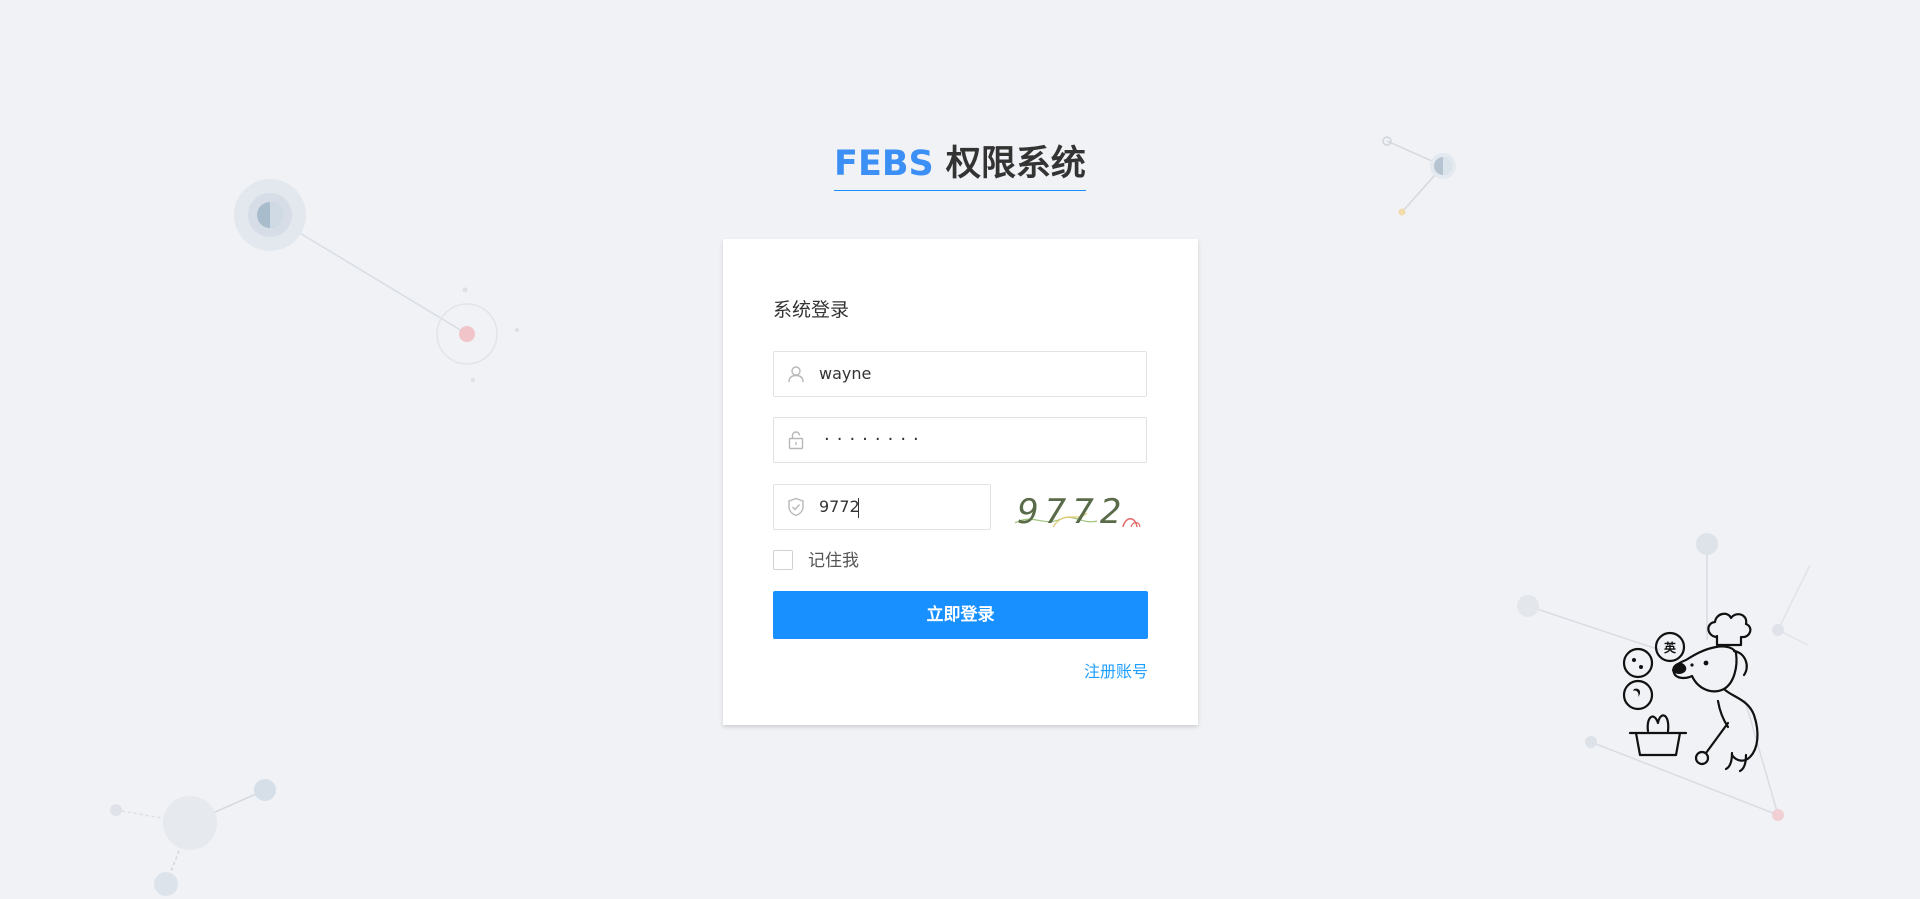 The image size is (1920, 899). I want to click on captcha-input: 9772, so click(882, 507).